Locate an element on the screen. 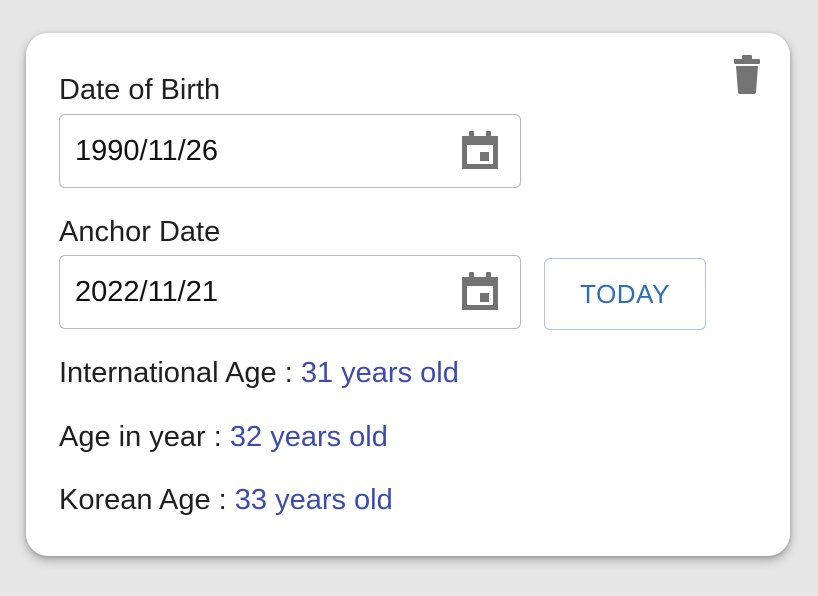  international-age-row: International Age : 31 years old is located at coordinates (259, 373).